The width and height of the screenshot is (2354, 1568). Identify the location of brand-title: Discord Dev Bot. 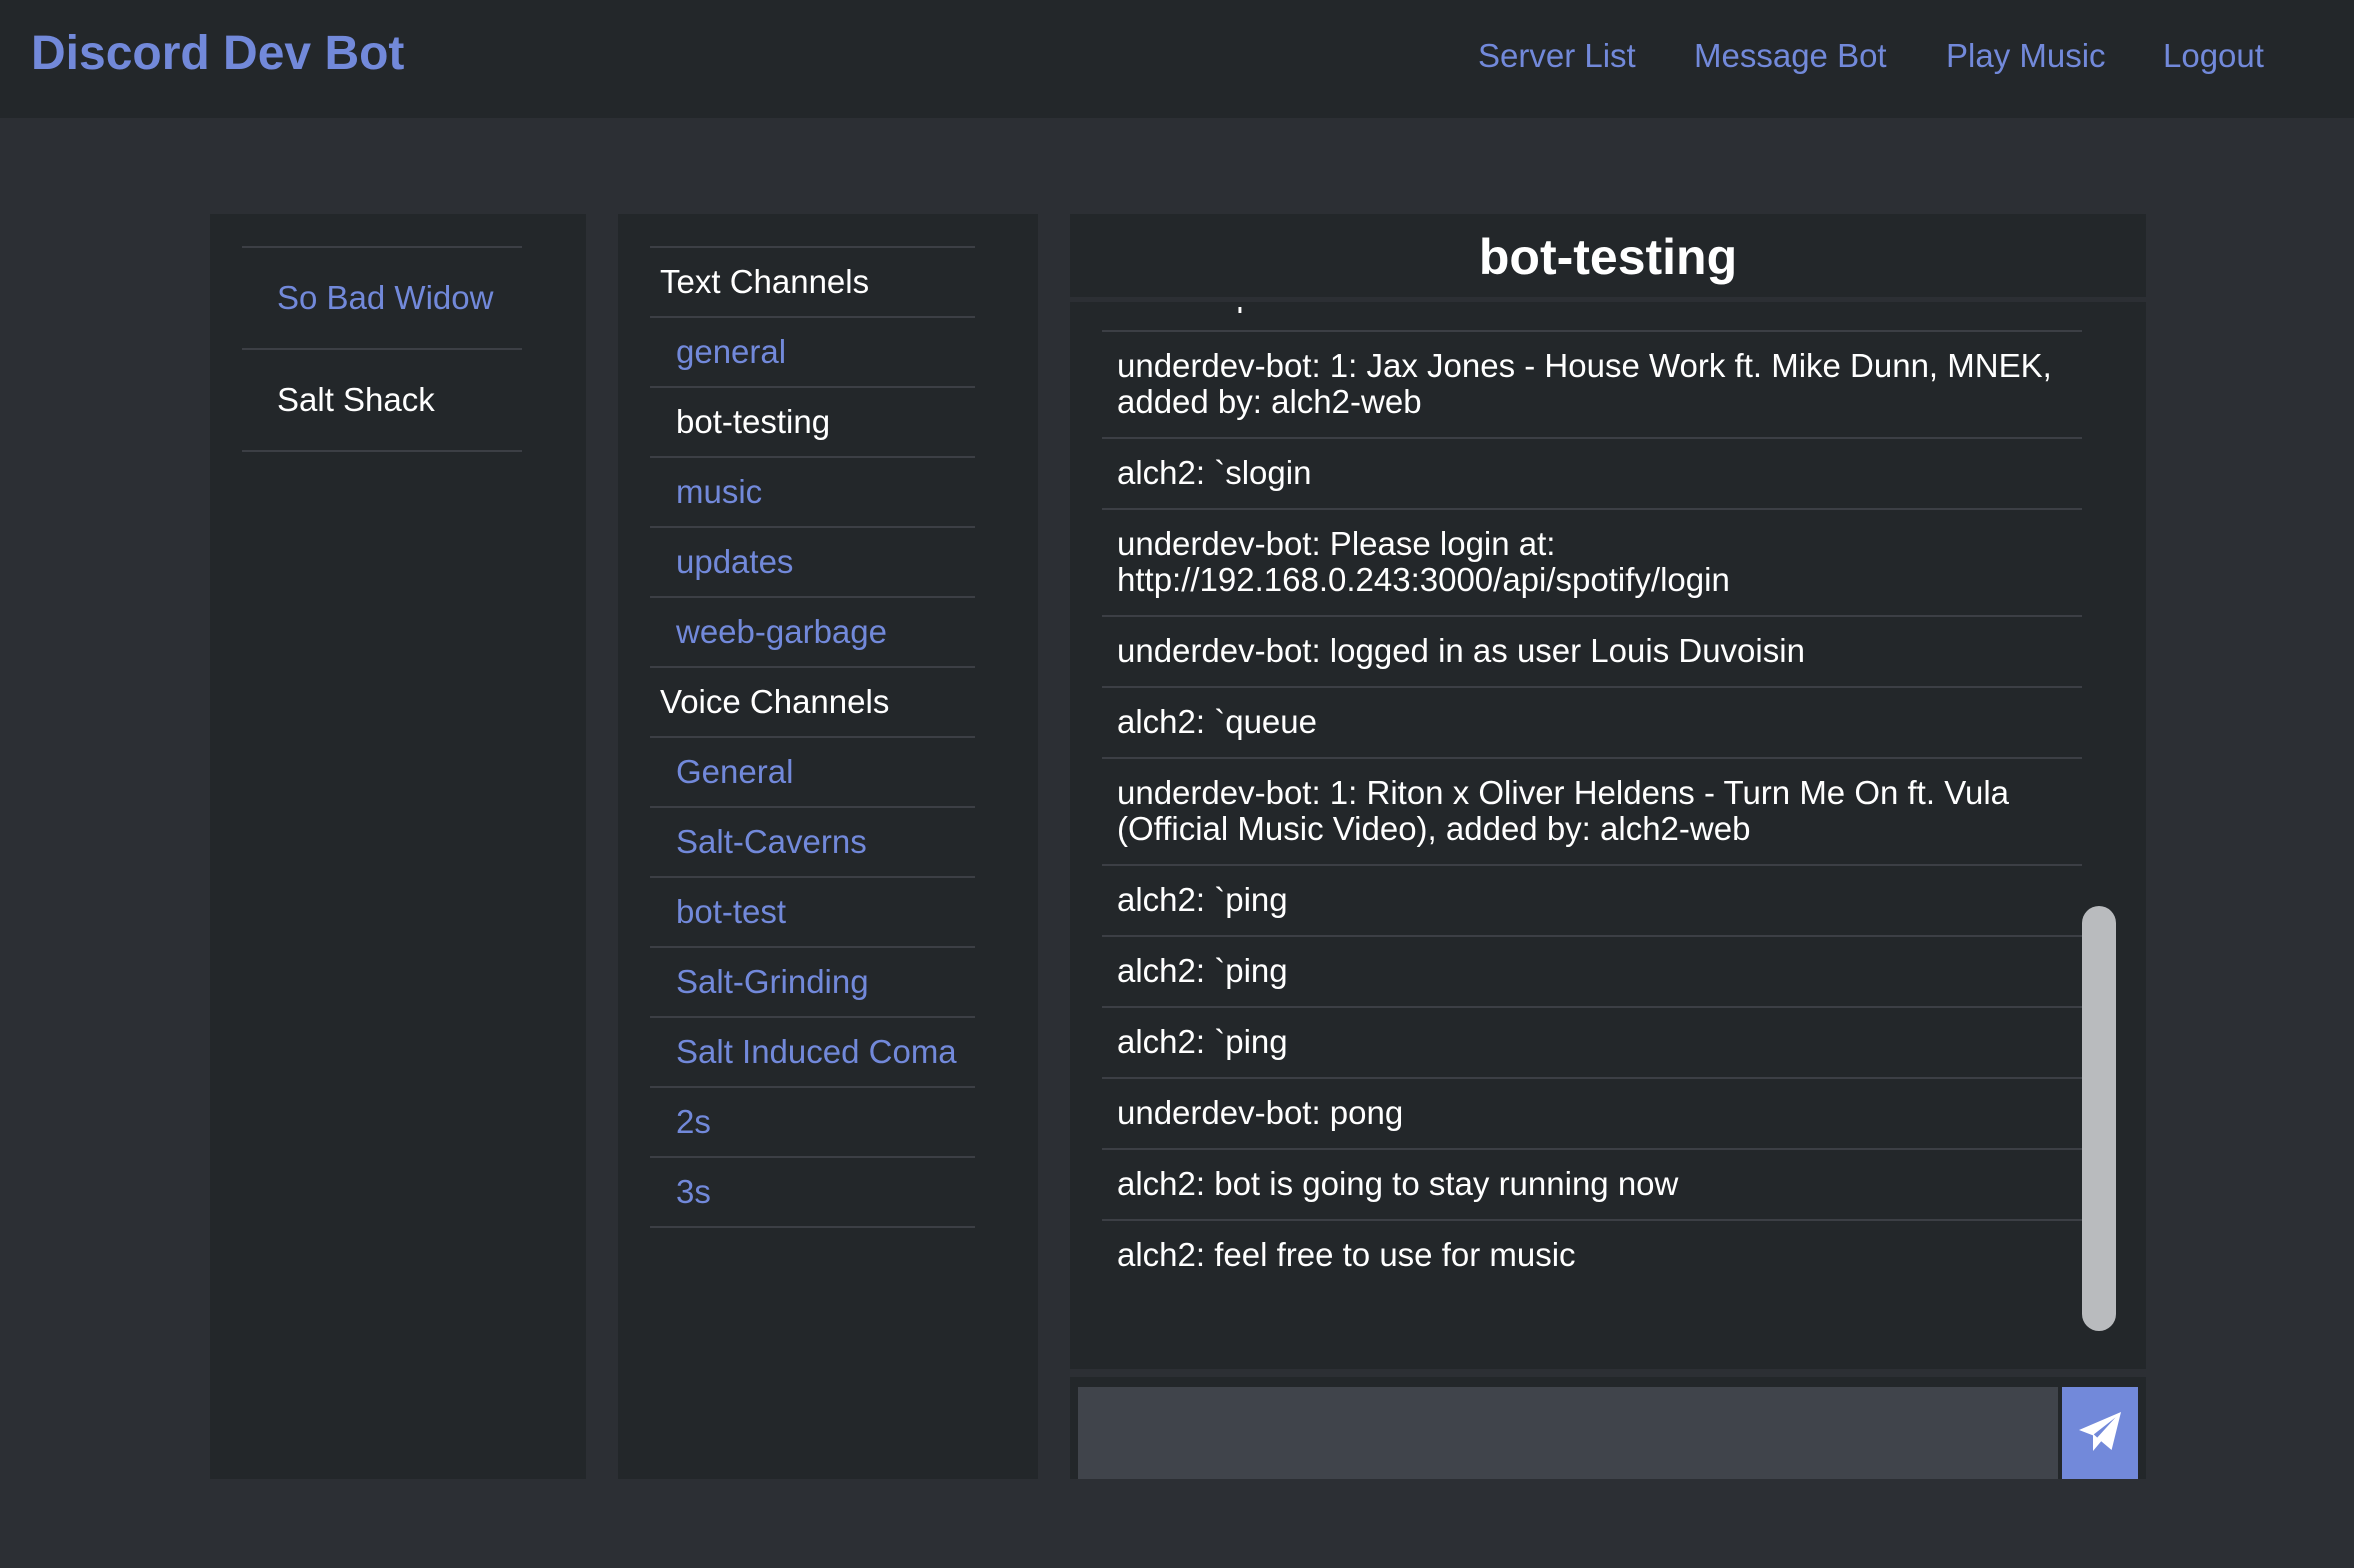
(217, 53).